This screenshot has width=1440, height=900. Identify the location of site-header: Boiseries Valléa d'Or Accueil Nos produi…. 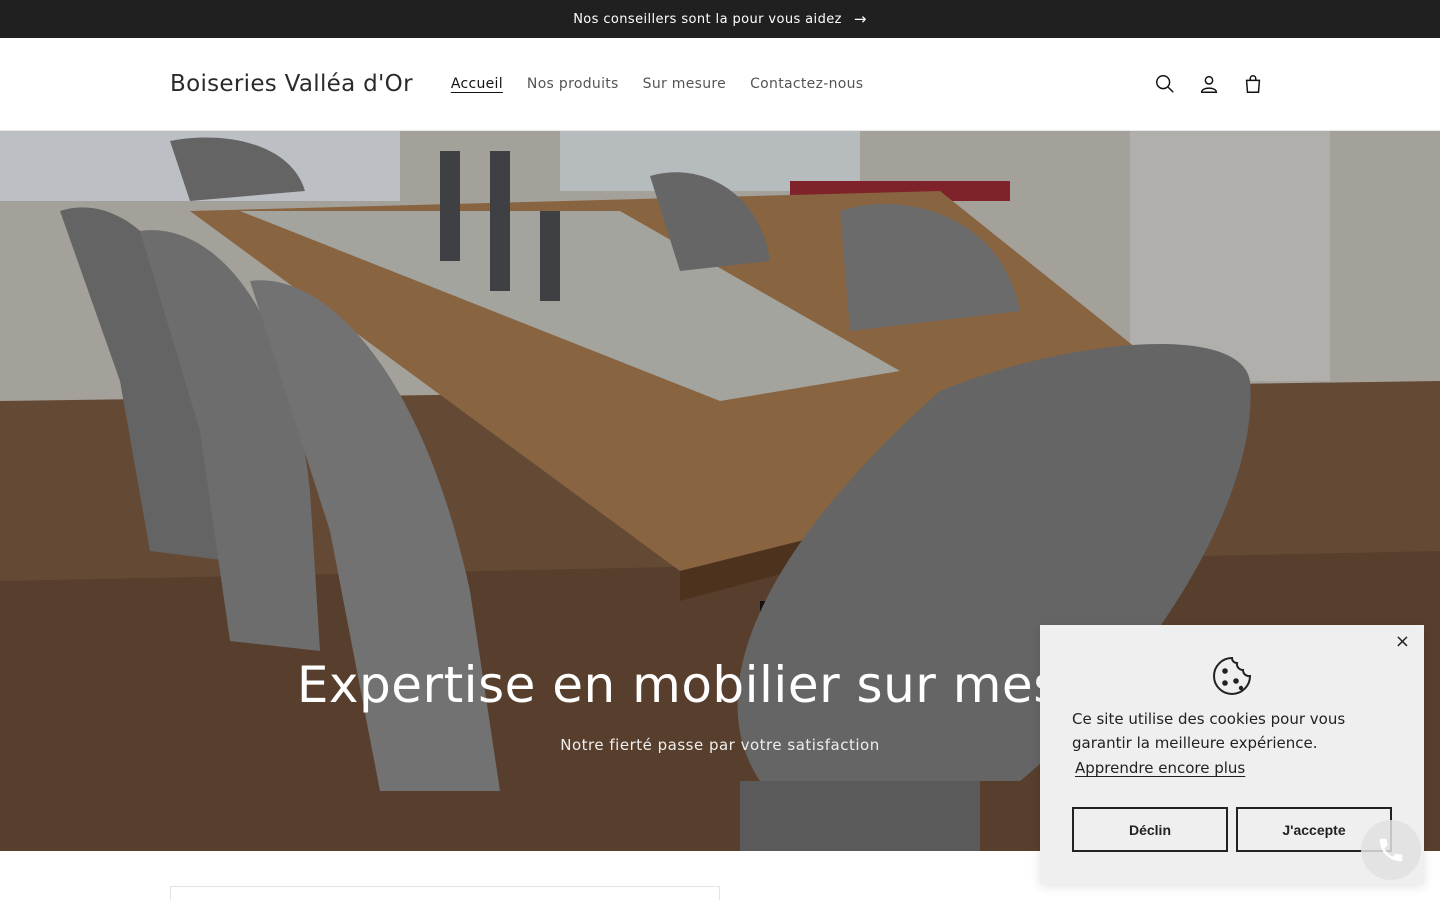
(720, 84).